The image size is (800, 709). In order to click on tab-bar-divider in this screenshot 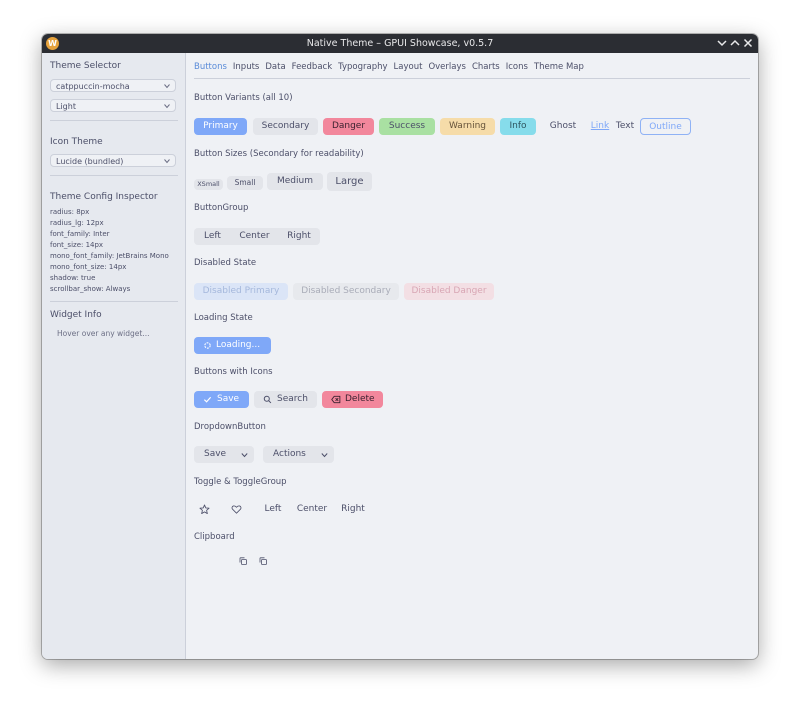, I will do `click(472, 78)`.